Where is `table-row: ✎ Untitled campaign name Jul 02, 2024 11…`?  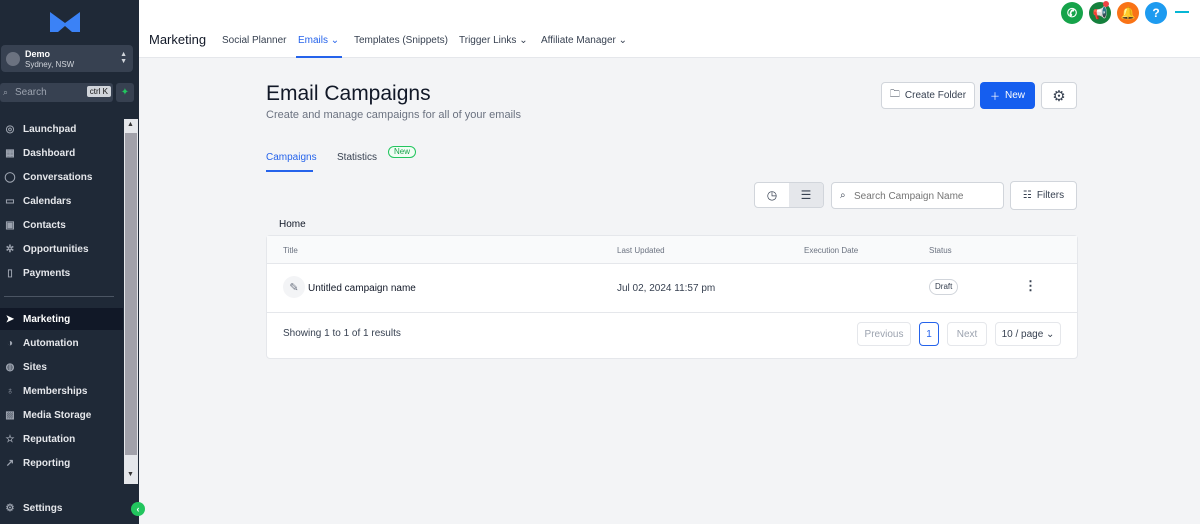
table-row: ✎ Untitled campaign name Jul 02, 2024 11… is located at coordinates (672, 288).